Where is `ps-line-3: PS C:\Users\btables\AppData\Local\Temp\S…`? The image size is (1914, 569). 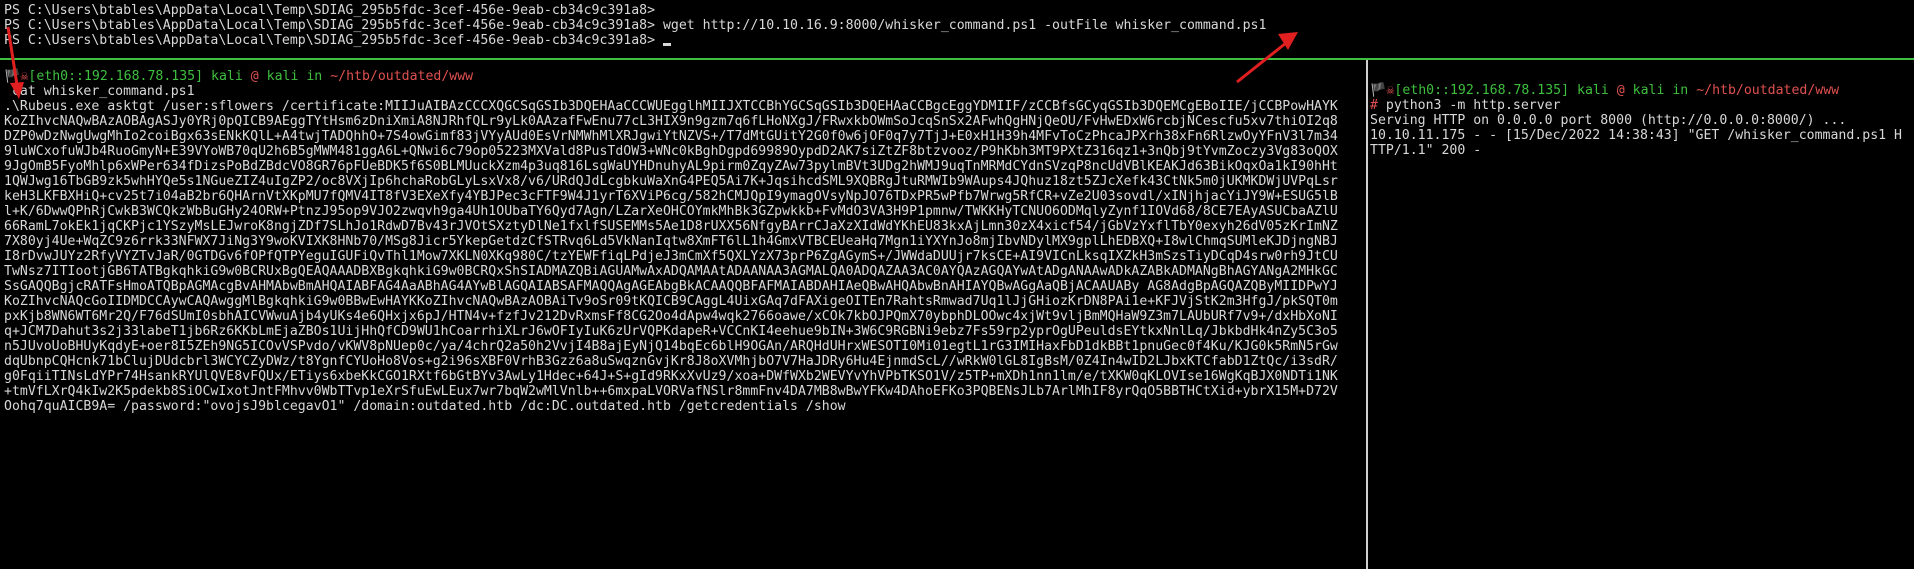
ps-line-3: PS C:\Users\btables\AppData\Local\Temp\S… is located at coordinates (959, 40).